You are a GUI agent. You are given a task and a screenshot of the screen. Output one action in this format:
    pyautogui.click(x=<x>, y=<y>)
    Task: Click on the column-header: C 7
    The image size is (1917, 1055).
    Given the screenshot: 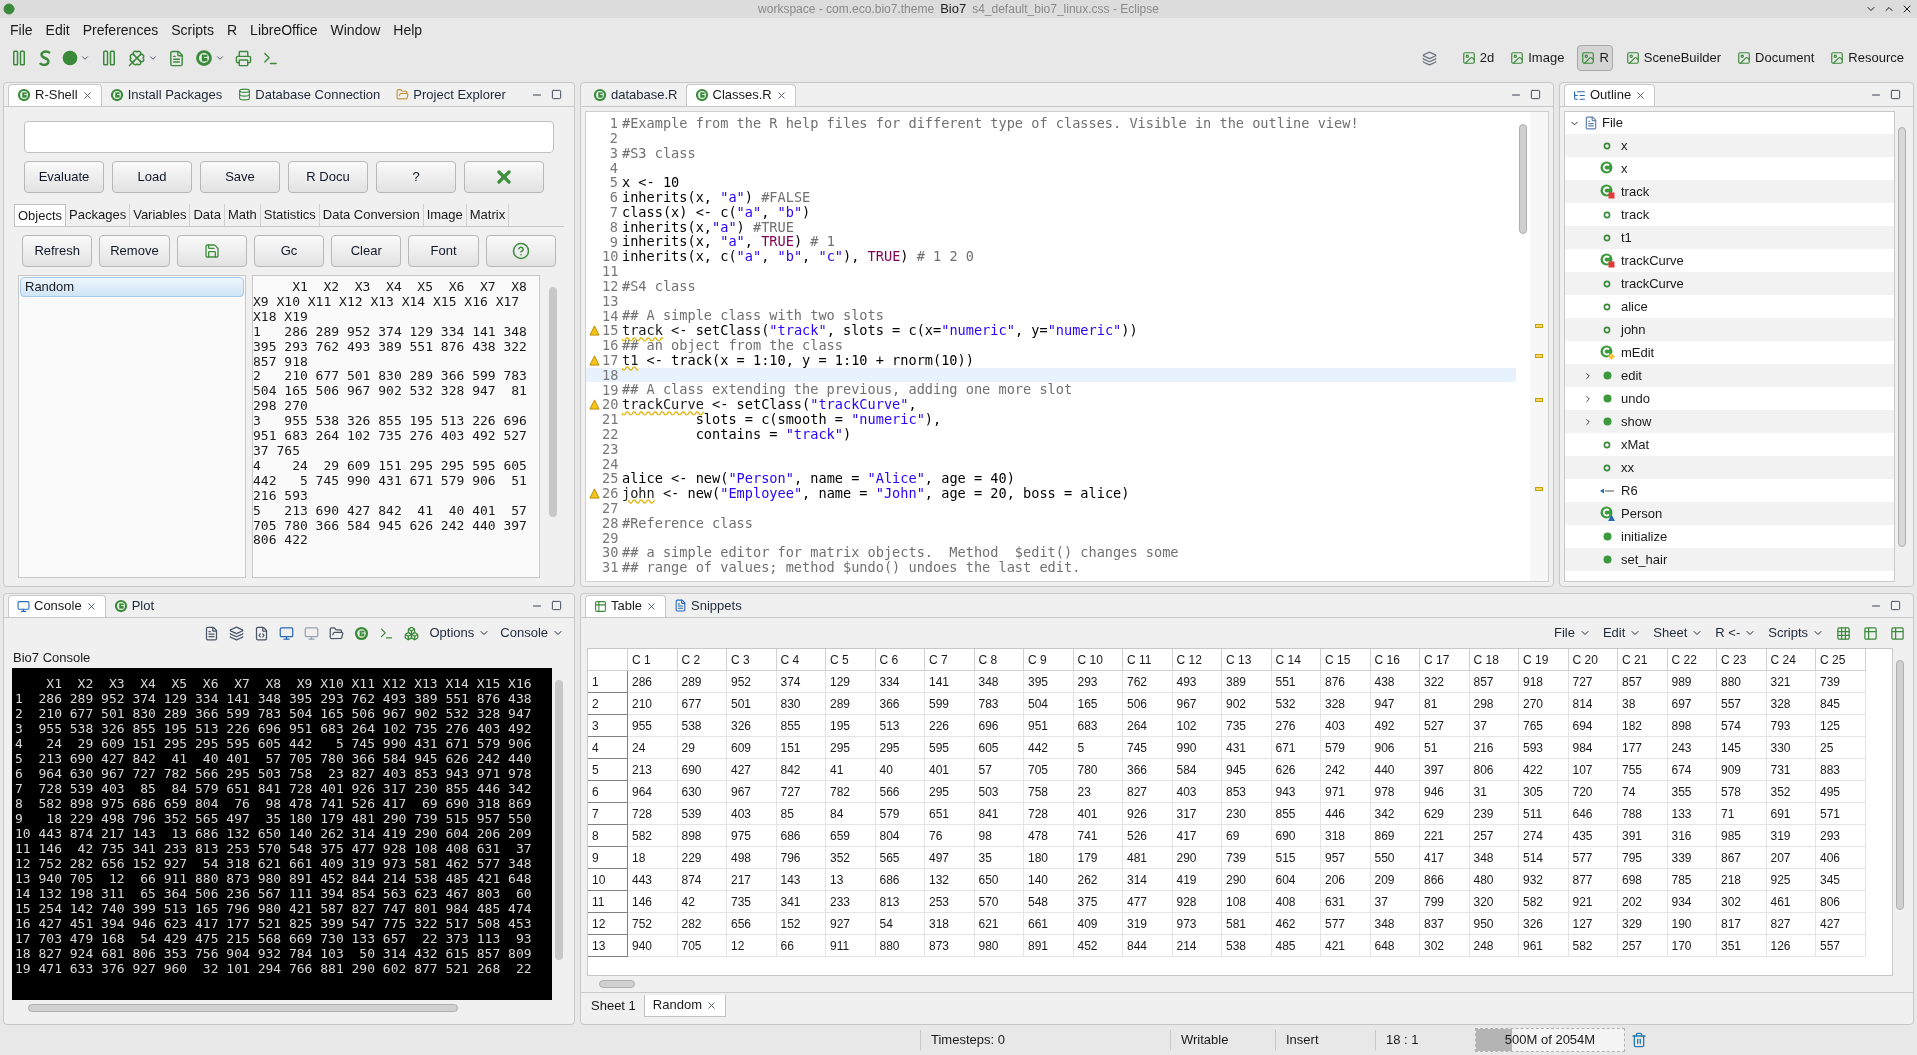 What is the action you would take?
    pyautogui.click(x=950, y=660)
    